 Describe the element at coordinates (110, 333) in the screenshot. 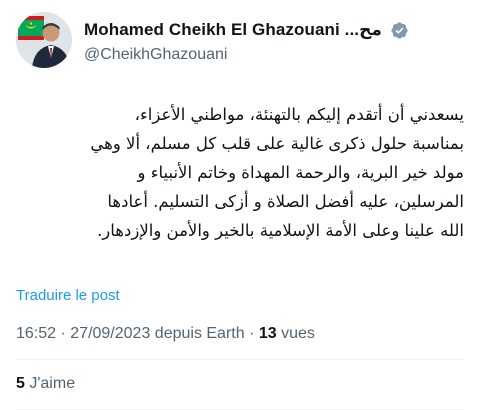

I see `post-date: 27/09/2023` at that location.